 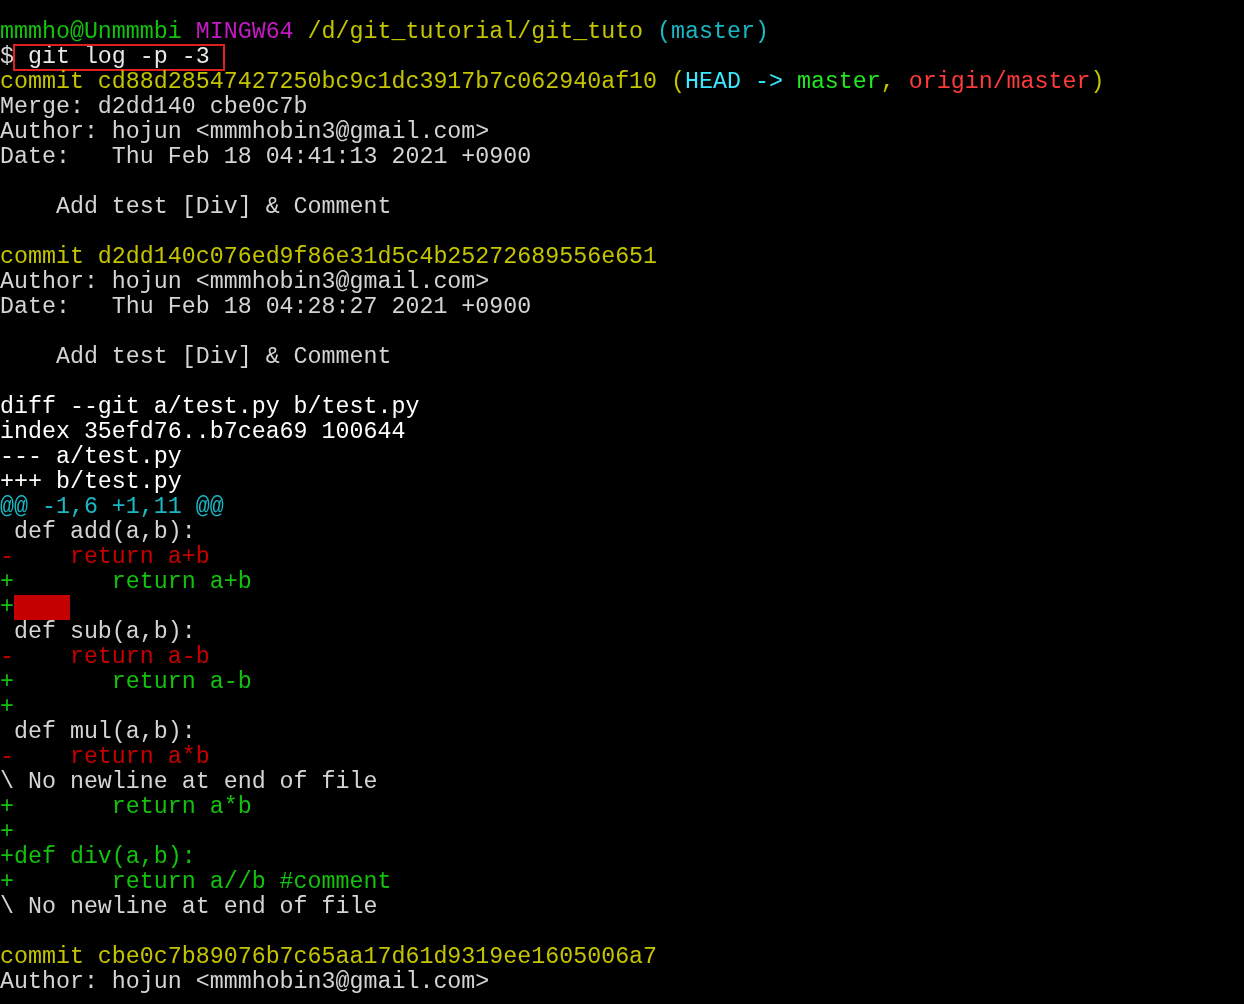 What do you see at coordinates (126, 582) in the screenshot?
I see `added-line: + return a+b` at bounding box center [126, 582].